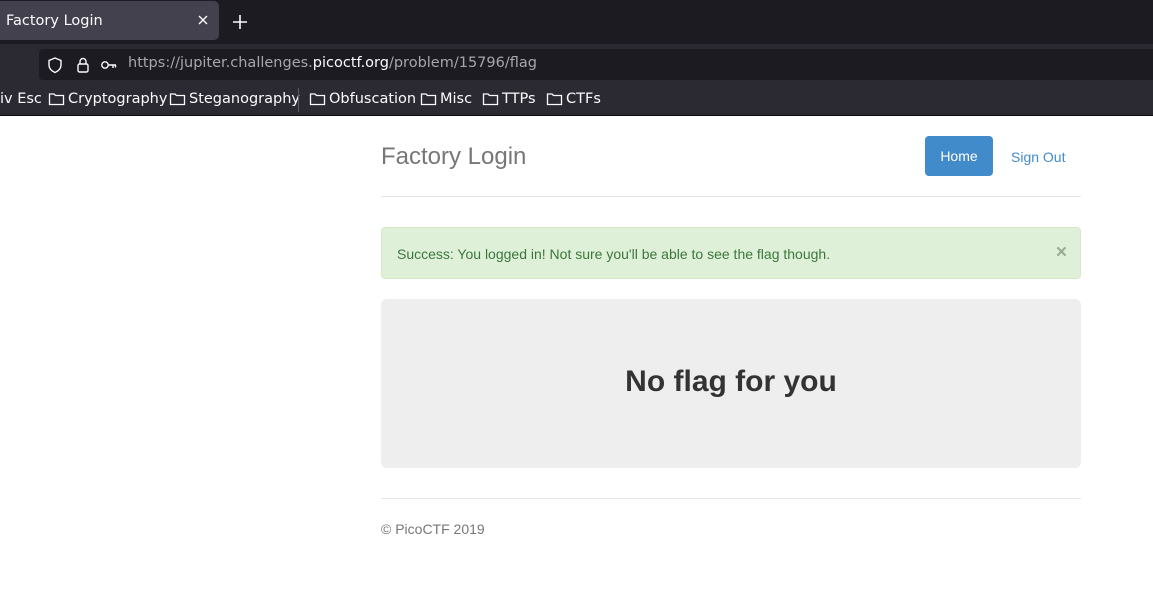 The width and height of the screenshot is (1153, 594). I want to click on bookmark-ctfs: CTFs, so click(573, 99).